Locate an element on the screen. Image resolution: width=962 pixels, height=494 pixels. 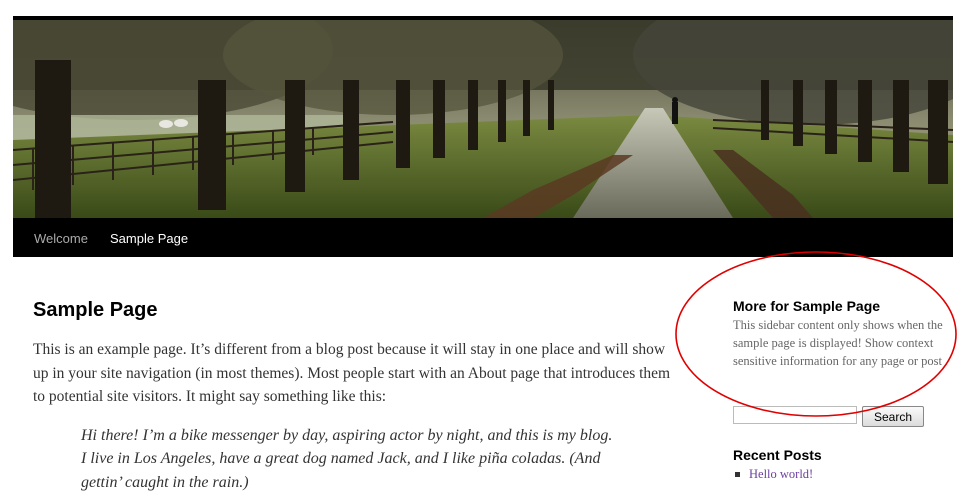
page-title: Sample Page is located at coordinates (353, 310).